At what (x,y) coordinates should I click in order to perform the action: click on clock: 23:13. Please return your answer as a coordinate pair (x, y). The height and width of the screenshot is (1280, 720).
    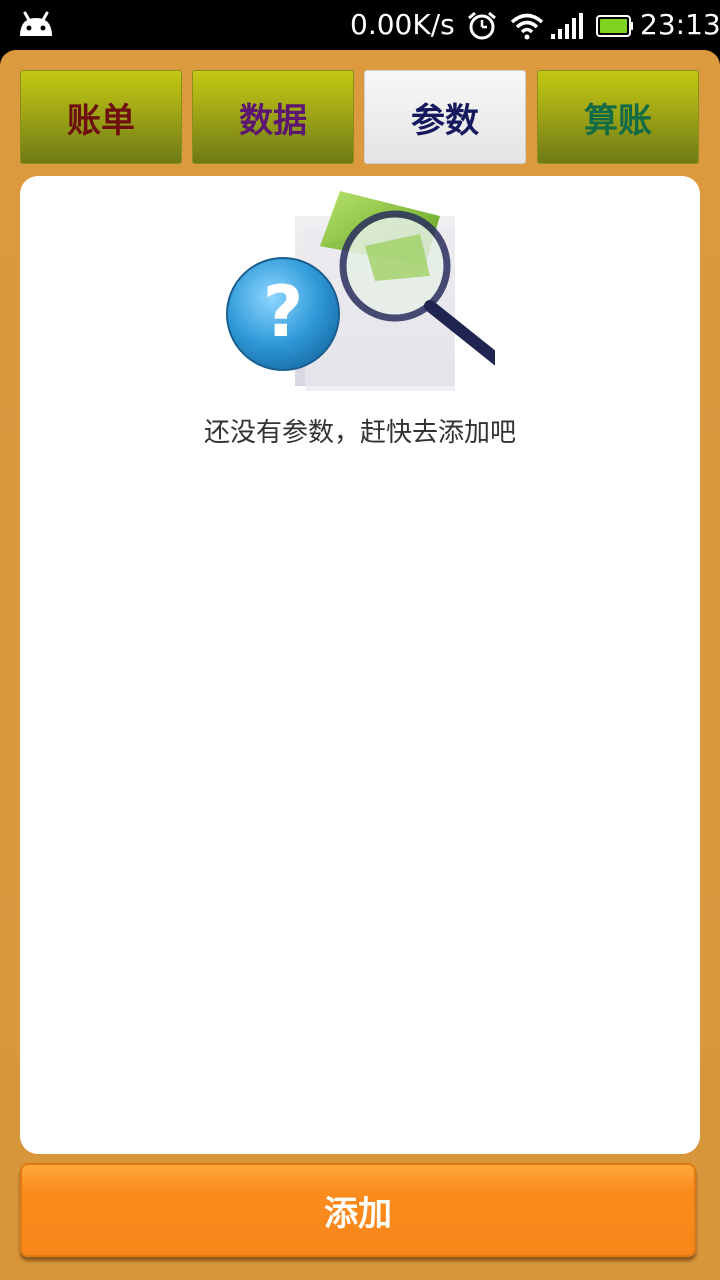
    Looking at the image, I should click on (680, 24).